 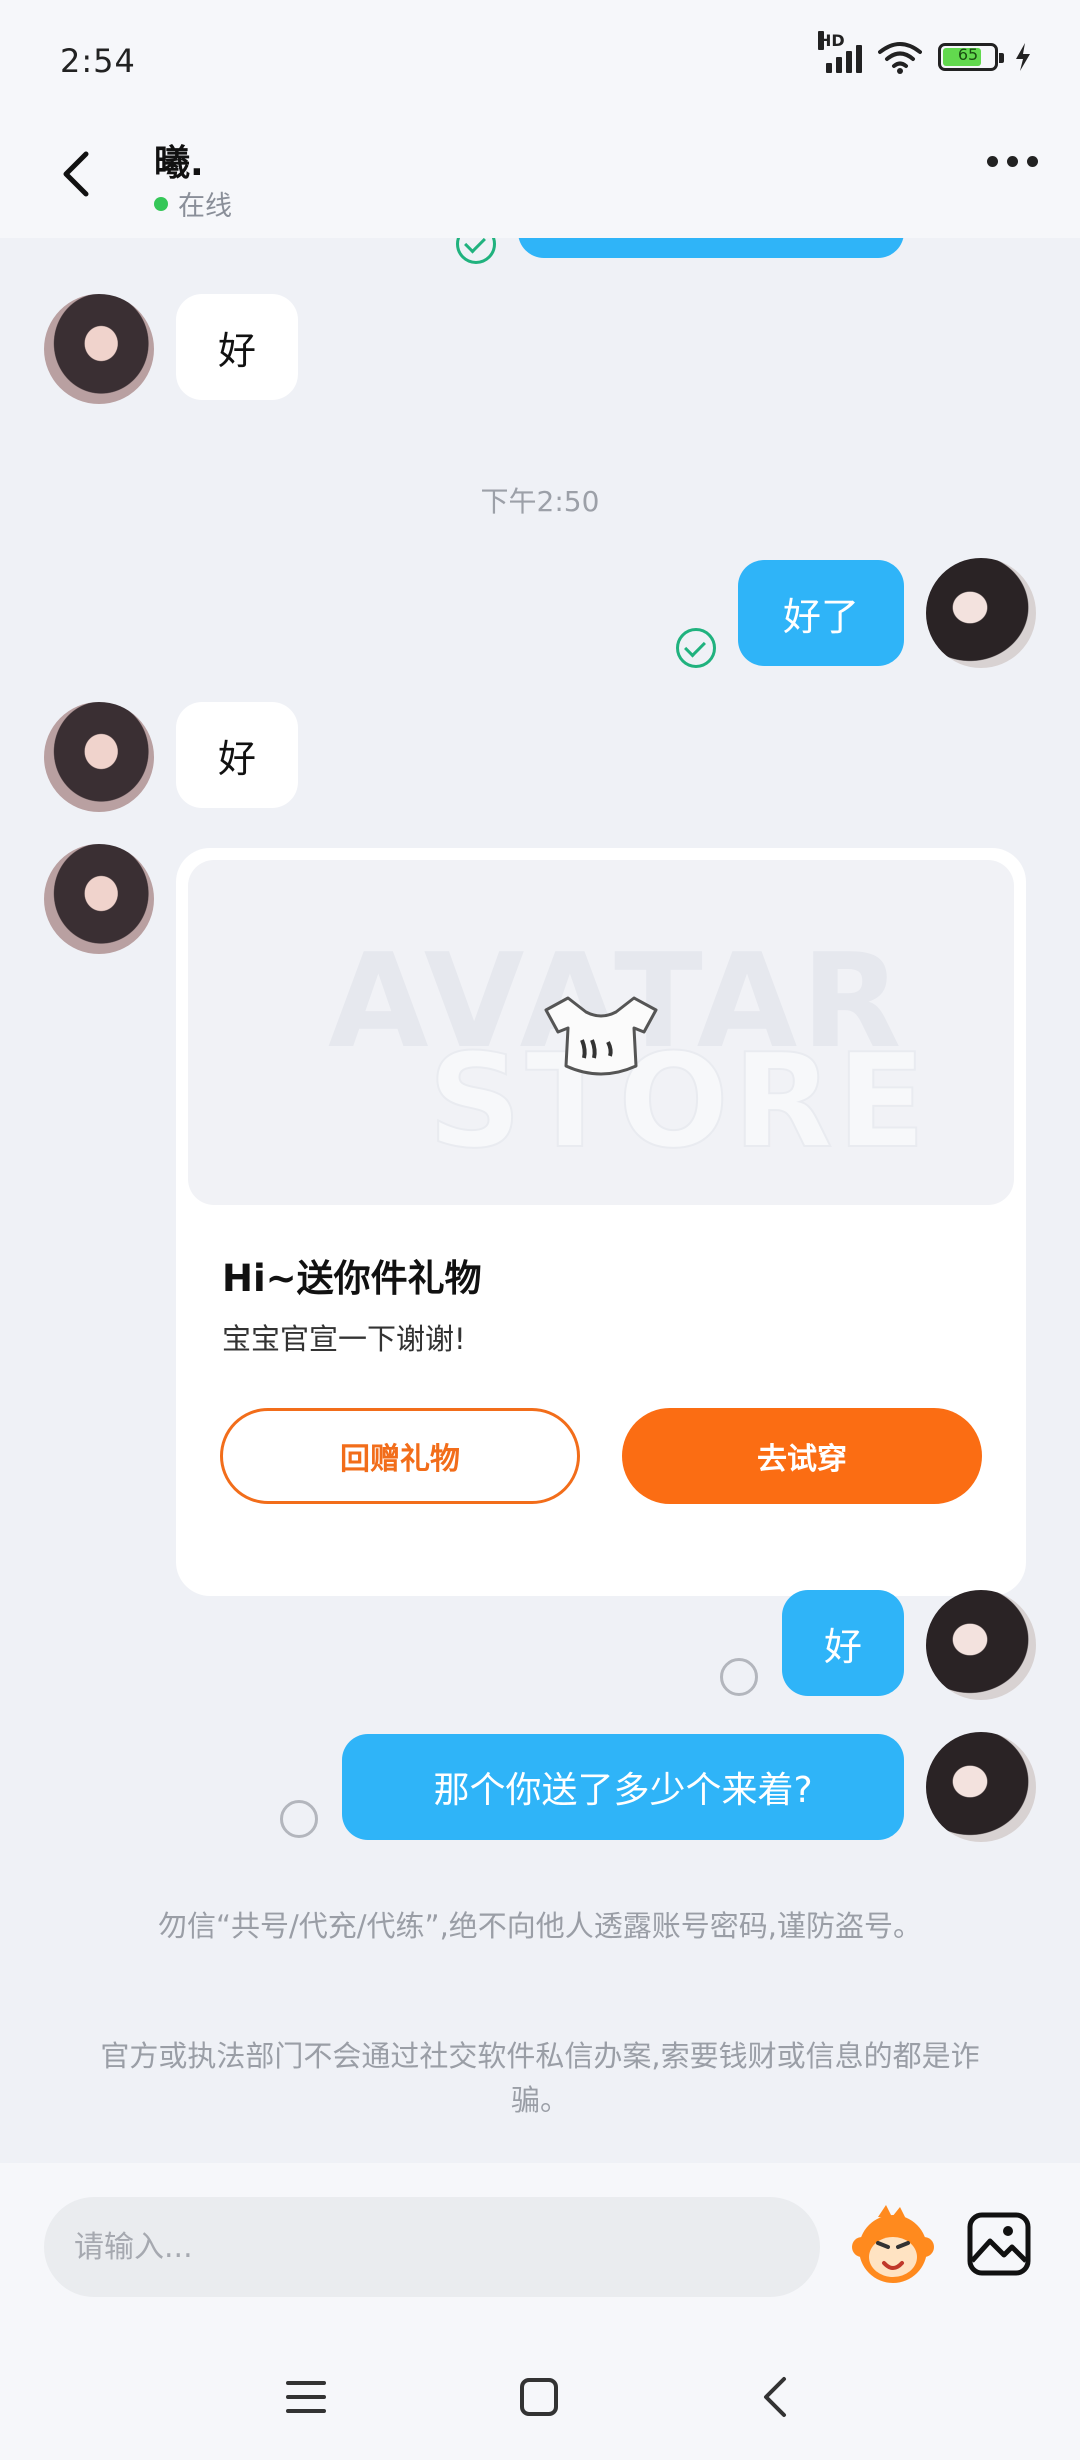 I want to click on fraud-notice: 官方或执法部门不会通过社交软件私信办案,索要钱财或信息的都是诈骗。, so click(x=540, y=2078).